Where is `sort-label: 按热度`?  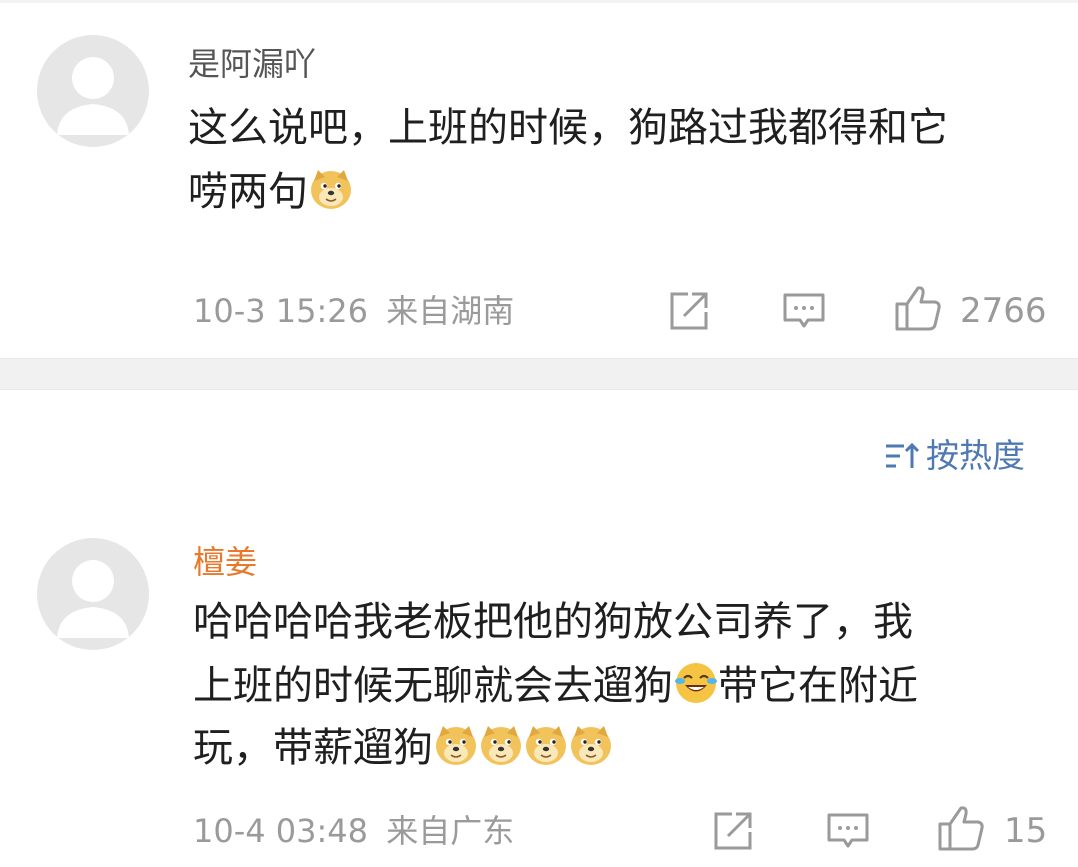 sort-label: 按热度 is located at coordinates (975, 455).